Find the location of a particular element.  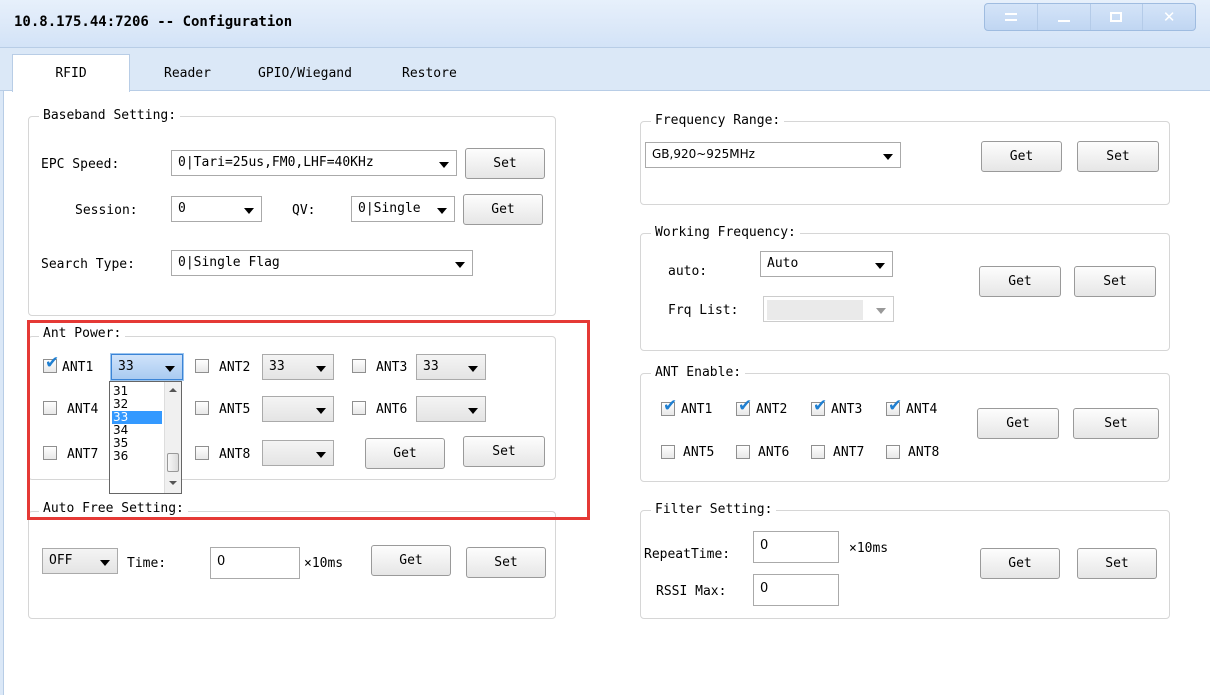

tab-bar: RFID Reader GPIO/Wiegand Restore is located at coordinates (605, 70).